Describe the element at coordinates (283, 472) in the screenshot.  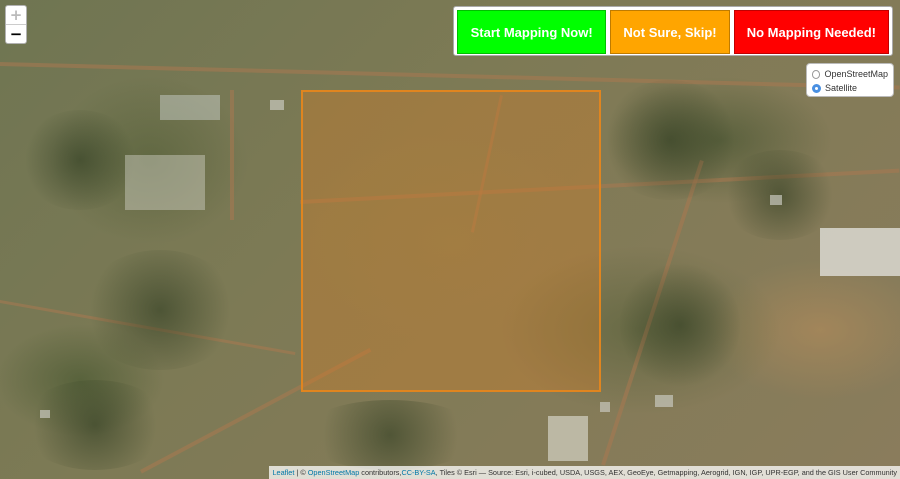
I see `leaflet-link: Leaflet` at that location.